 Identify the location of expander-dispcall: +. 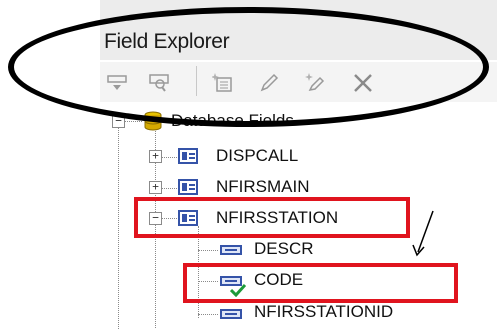
(155, 156).